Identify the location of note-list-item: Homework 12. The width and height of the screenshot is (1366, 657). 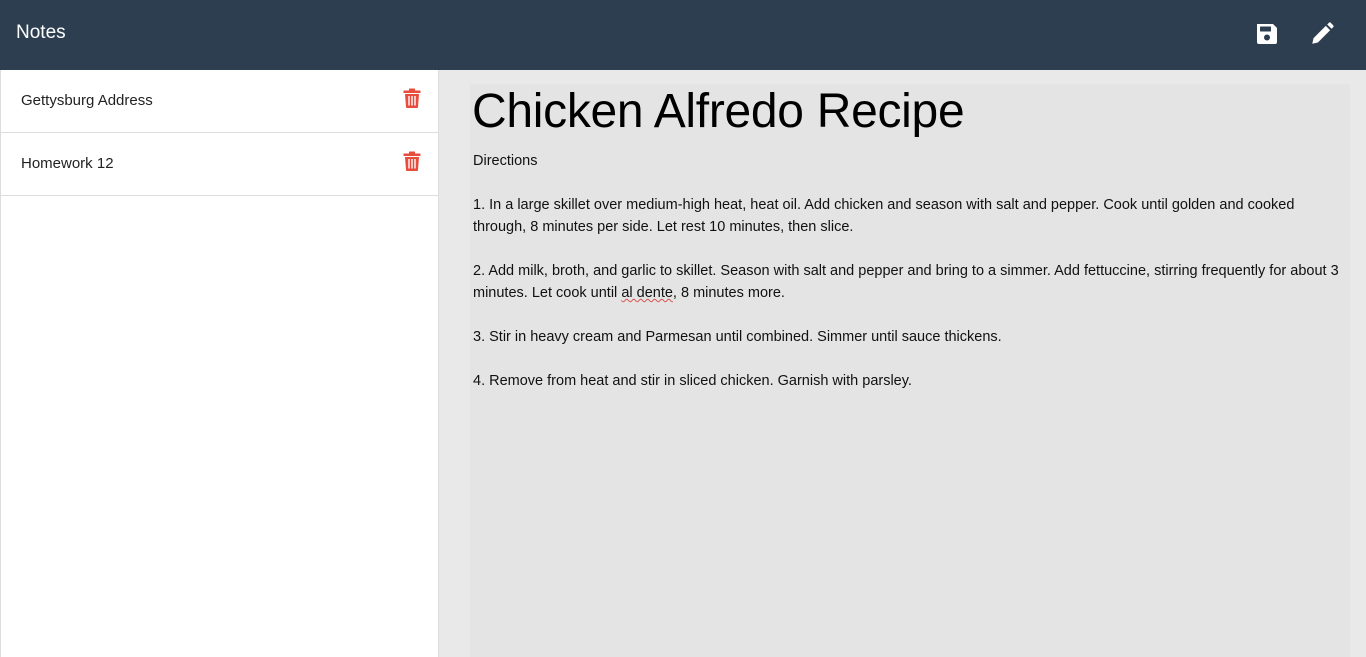
(219, 164).